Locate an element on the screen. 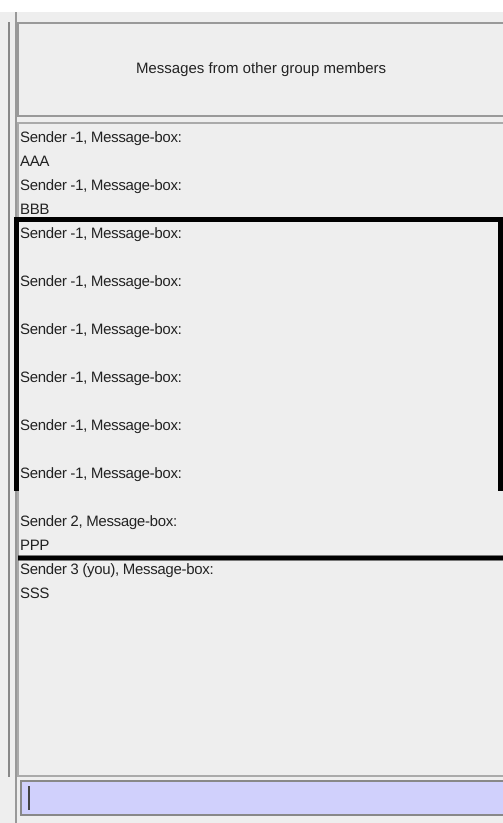 This screenshot has height=823, width=503. sender-label: Sender 2, Message-box: is located at coordinates (98, 521).